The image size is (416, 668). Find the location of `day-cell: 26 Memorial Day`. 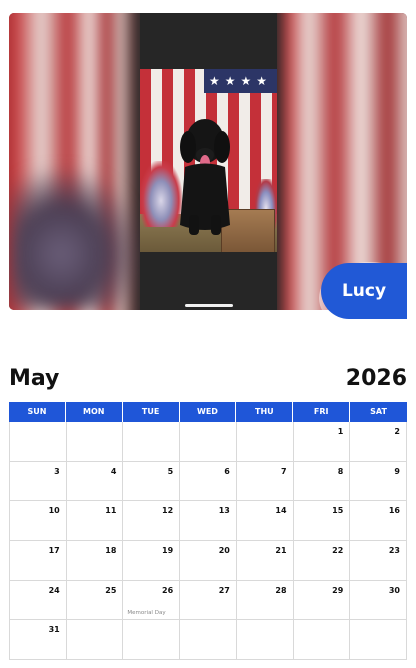

day-cell: 26 Memorial Day is located at coordinates (152, 600).